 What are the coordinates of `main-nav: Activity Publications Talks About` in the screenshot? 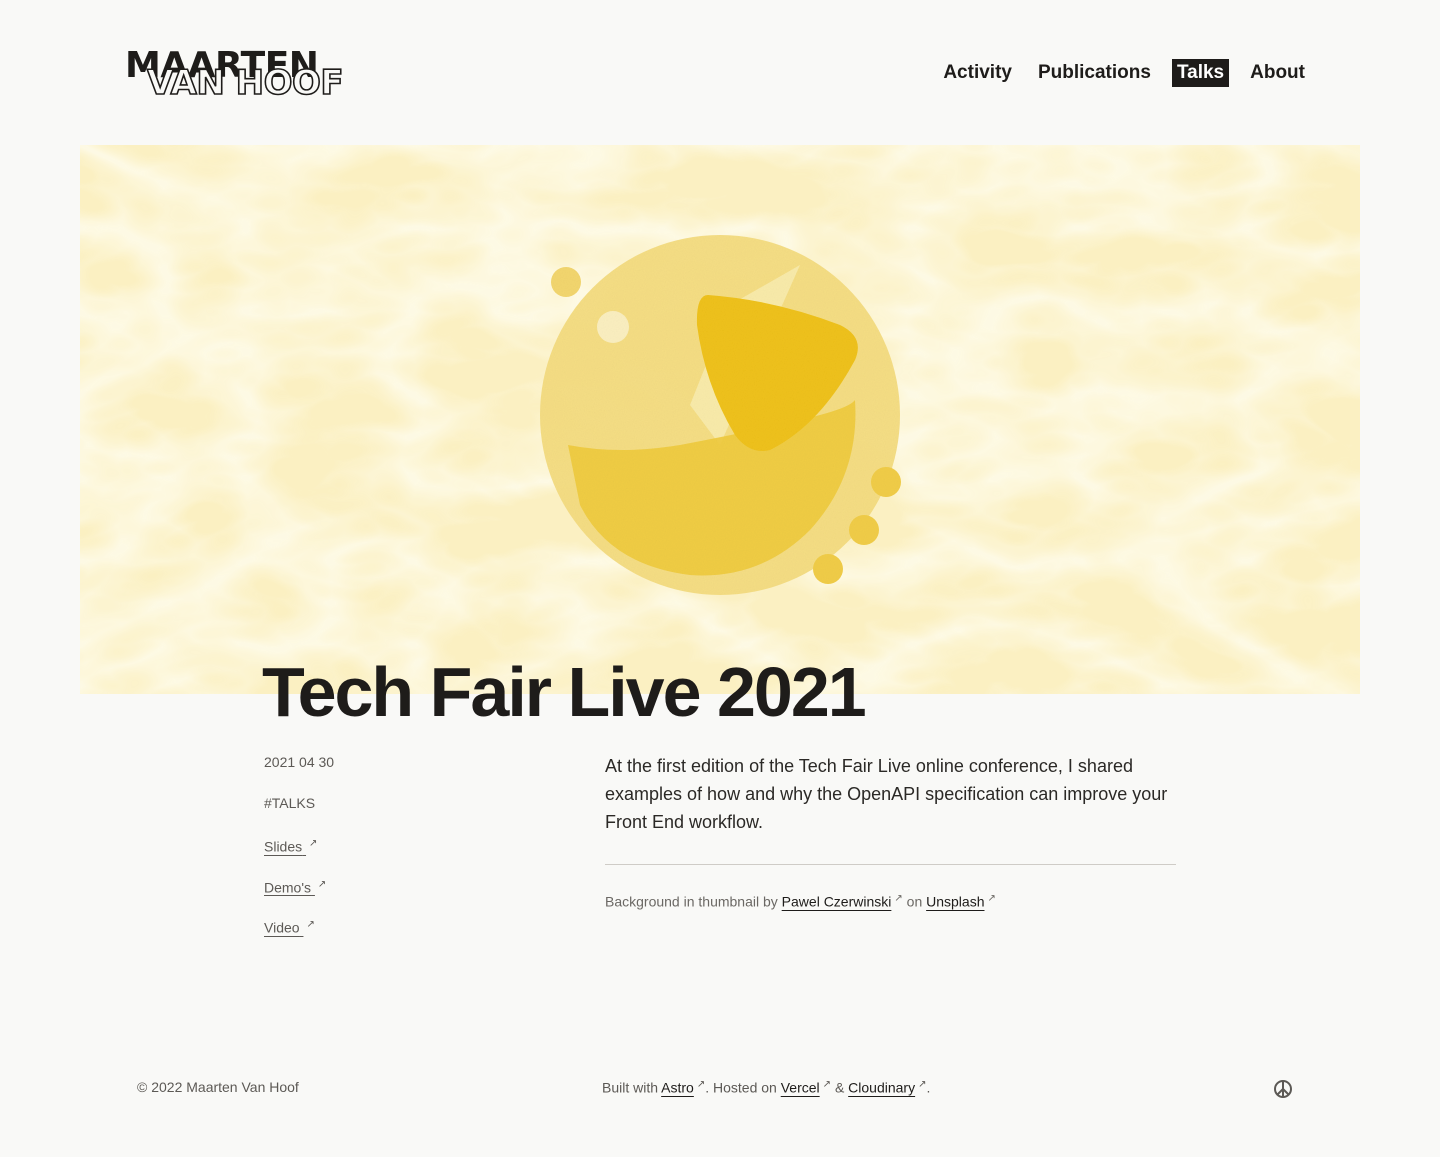 It's located at (1124, 73).